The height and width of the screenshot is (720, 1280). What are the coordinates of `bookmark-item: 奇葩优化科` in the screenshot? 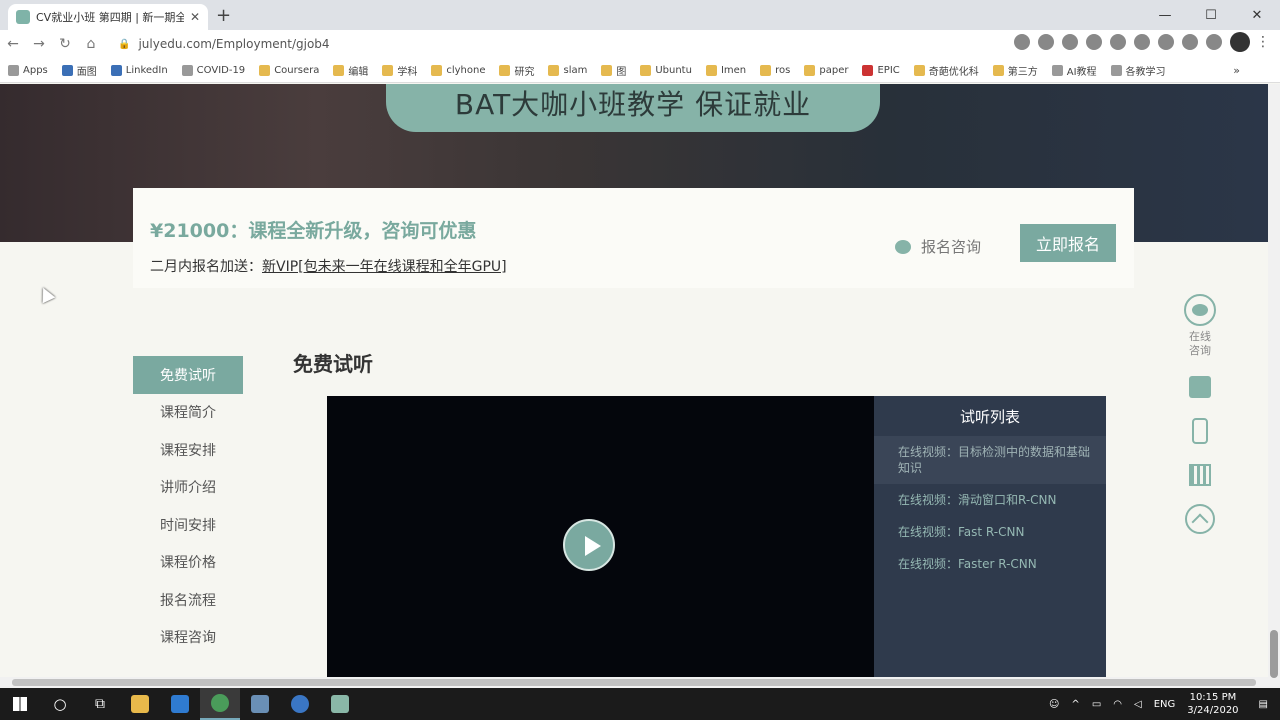 It's located at (946, 70).